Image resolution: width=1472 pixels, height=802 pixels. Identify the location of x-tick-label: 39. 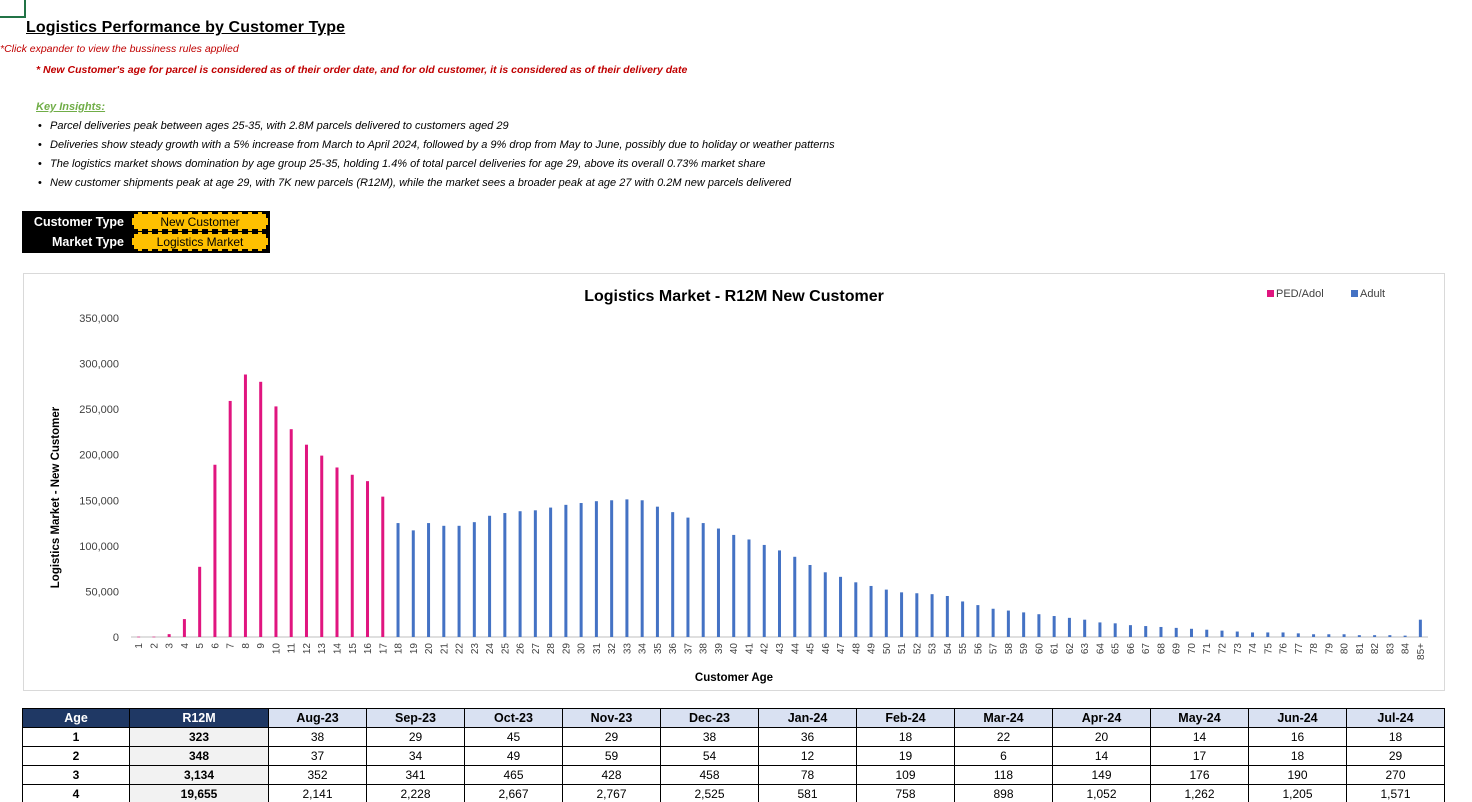
(719, 649).